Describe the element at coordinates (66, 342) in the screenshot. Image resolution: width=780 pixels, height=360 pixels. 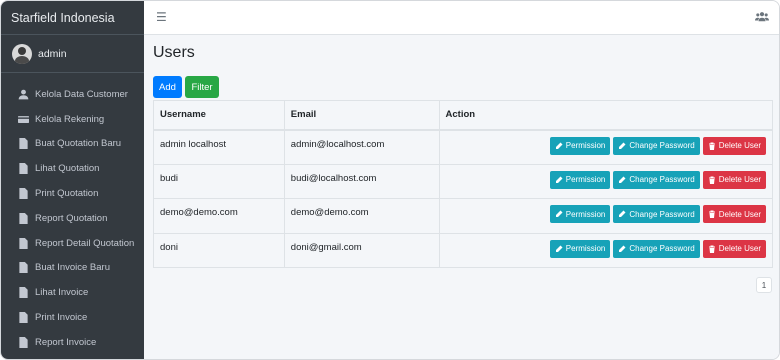
I see `sidebar-item-label: Report Invoice` at that location.